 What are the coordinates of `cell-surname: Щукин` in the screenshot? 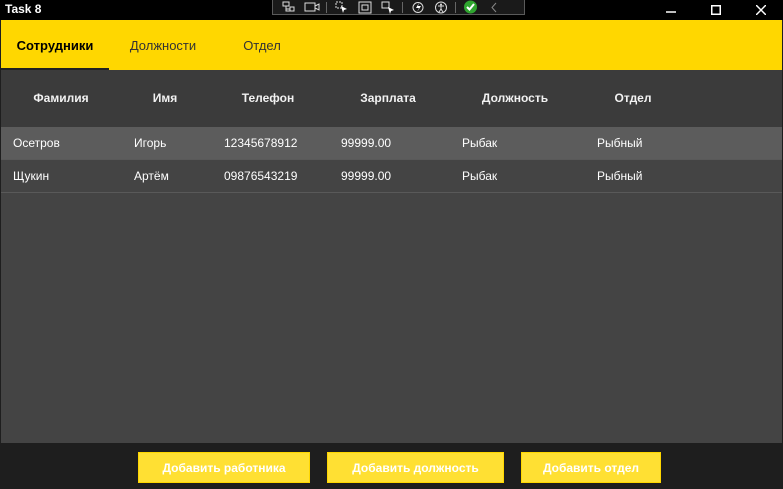 It's located at (31, 176).